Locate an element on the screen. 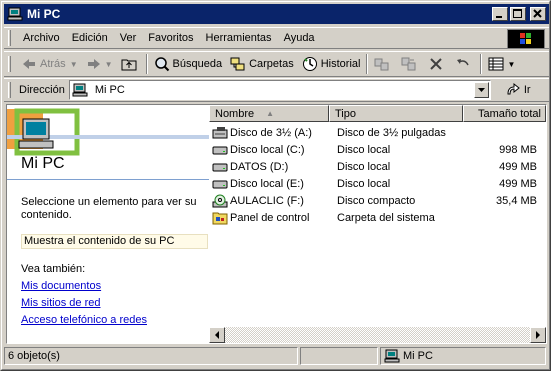 This screenshot has height=371, width=551. address-label: Dirección is located at coordinates (42, 90).